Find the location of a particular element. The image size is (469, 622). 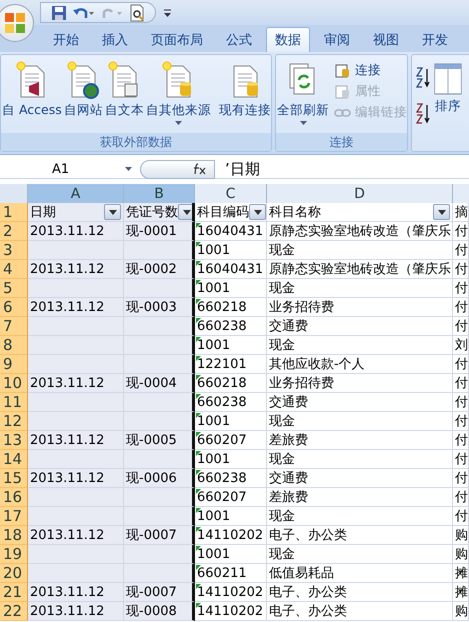

table-cell: 现-0005 is located at coordinates (159, 440).